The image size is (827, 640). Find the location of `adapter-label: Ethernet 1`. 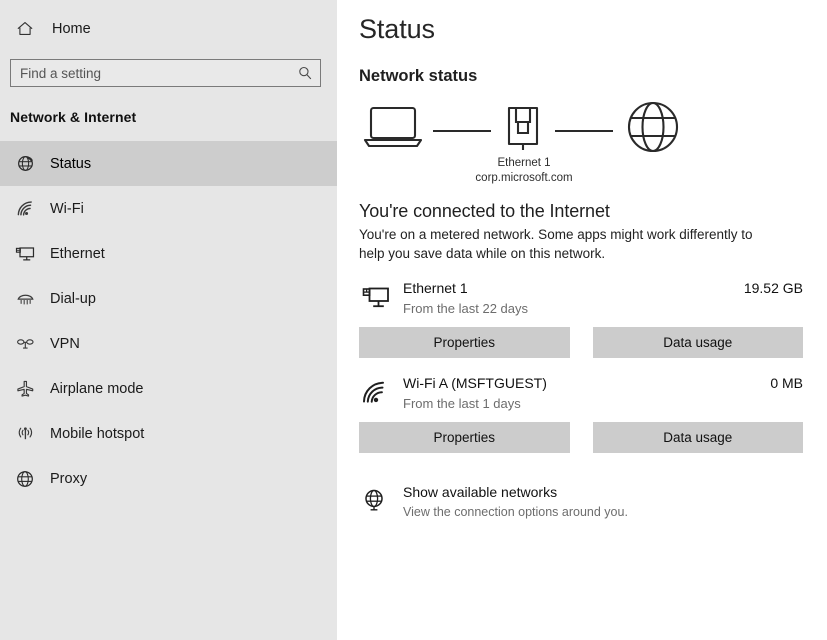

adapter-label: Ethernet 1 is located at coordinates (524, 163).